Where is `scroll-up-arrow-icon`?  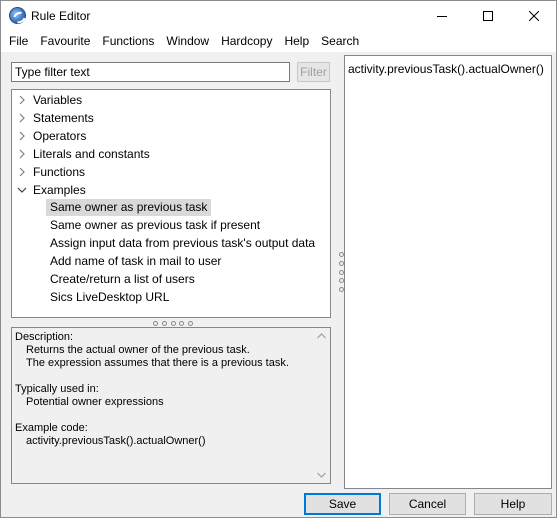 scroll-up-arrow-icon is located at coordinates (321, 336).